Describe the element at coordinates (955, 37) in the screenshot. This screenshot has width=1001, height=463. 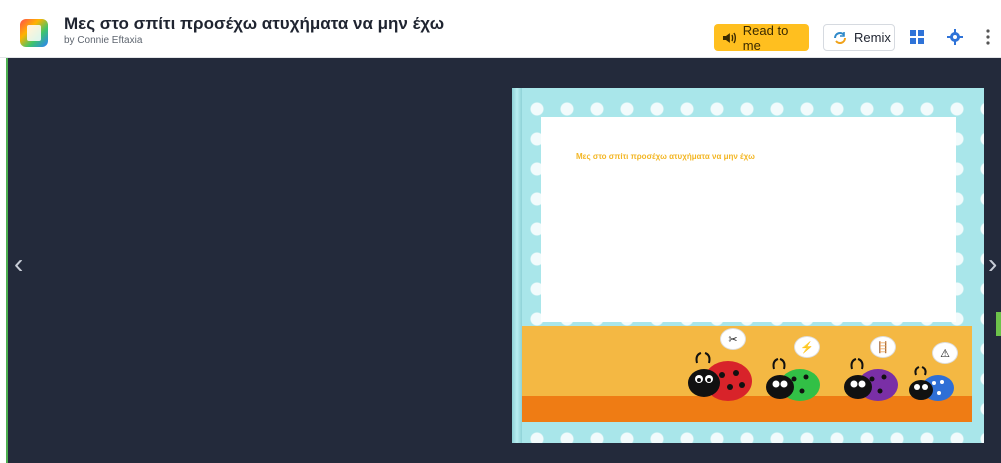
I see `settings-gear-icon` at that location.